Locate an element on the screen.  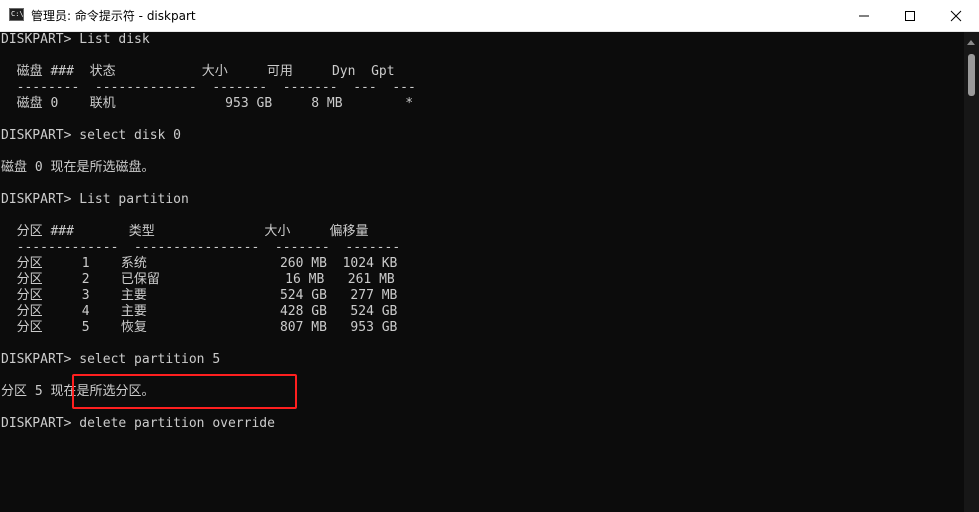
console-line: 分区 5 恢复 807 MB 953 GB is located at coordinates (199, 327).